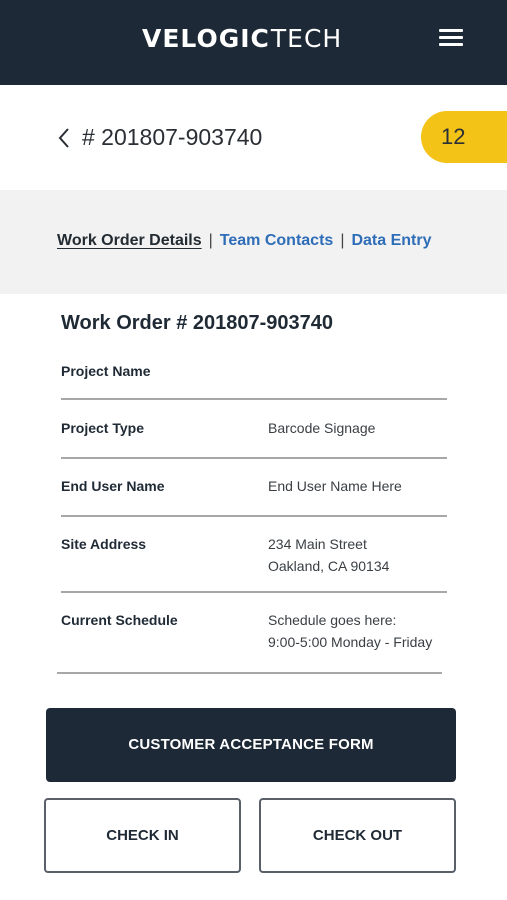  What do you see at coordinates (254, 438) in the screenshot?
I see `detail-row-project-type: Project Type Barcode Signage` at bounding box center [254, 438].